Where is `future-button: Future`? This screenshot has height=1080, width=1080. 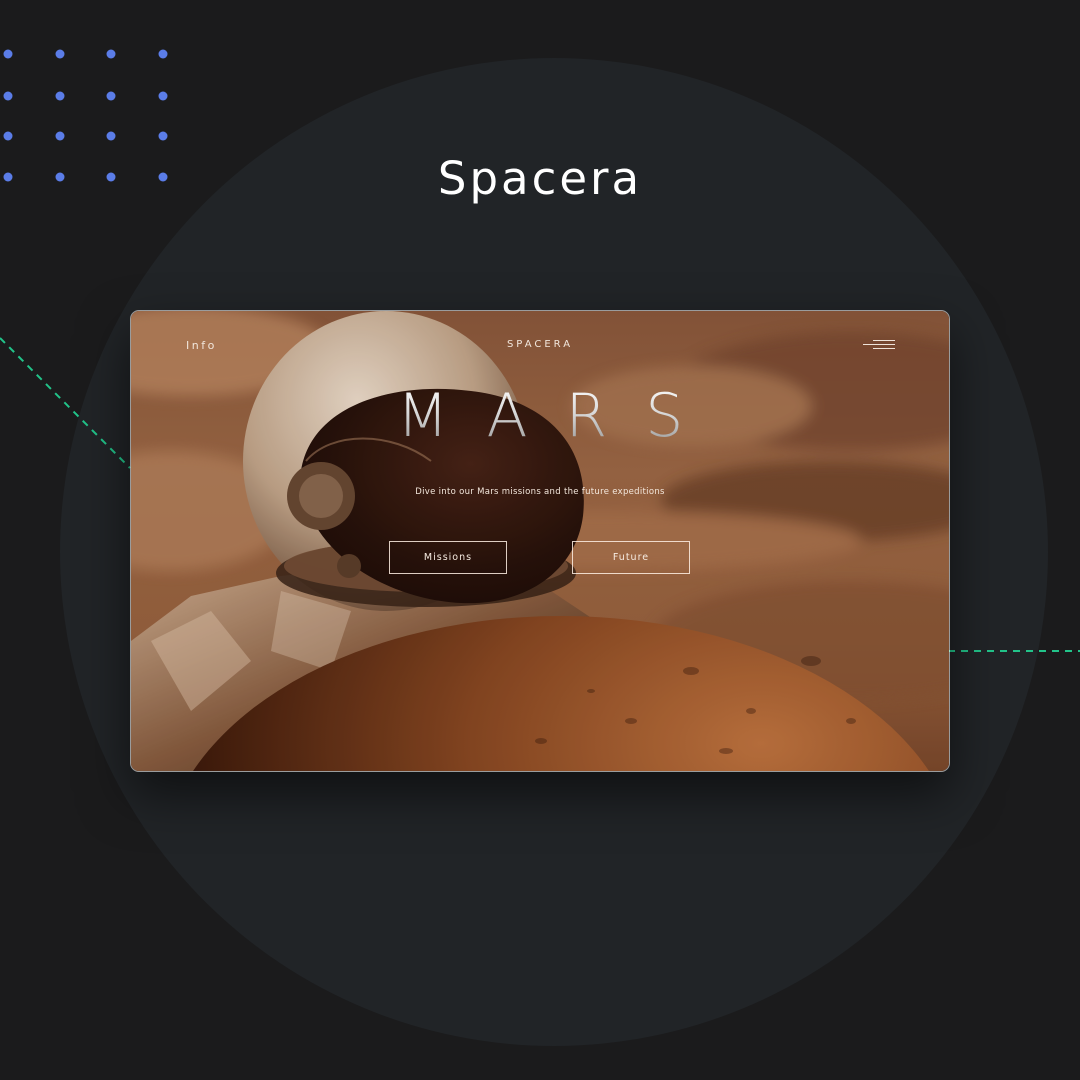 future-button: Future is located at coordinates (631, 557).